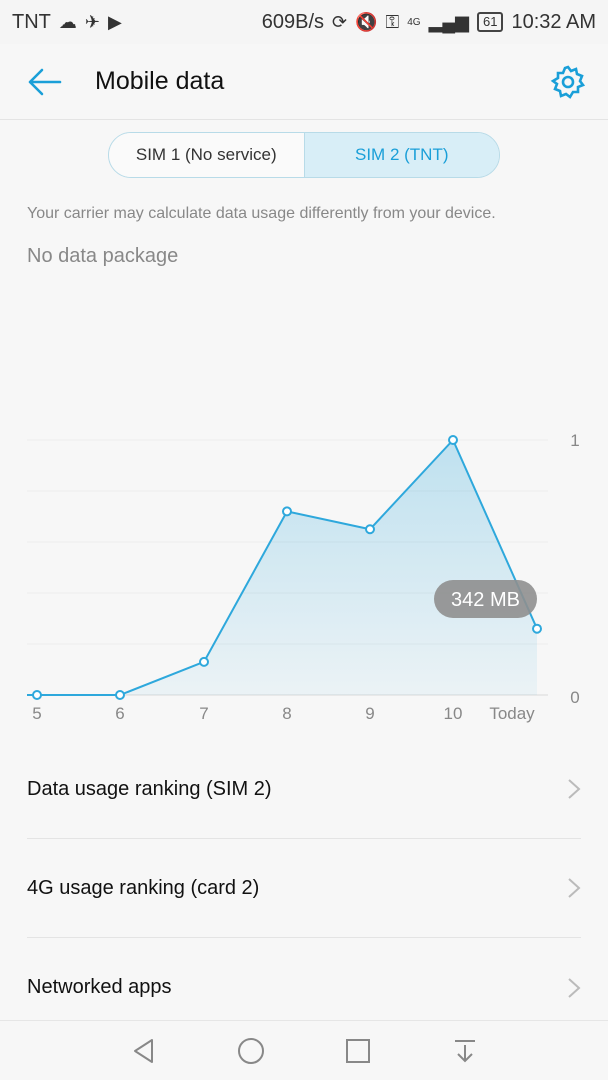  What do you see at coordinates (203, 713) in the screenshot?
I see `x-tick-label: 7` at bounding box center [203, 713].